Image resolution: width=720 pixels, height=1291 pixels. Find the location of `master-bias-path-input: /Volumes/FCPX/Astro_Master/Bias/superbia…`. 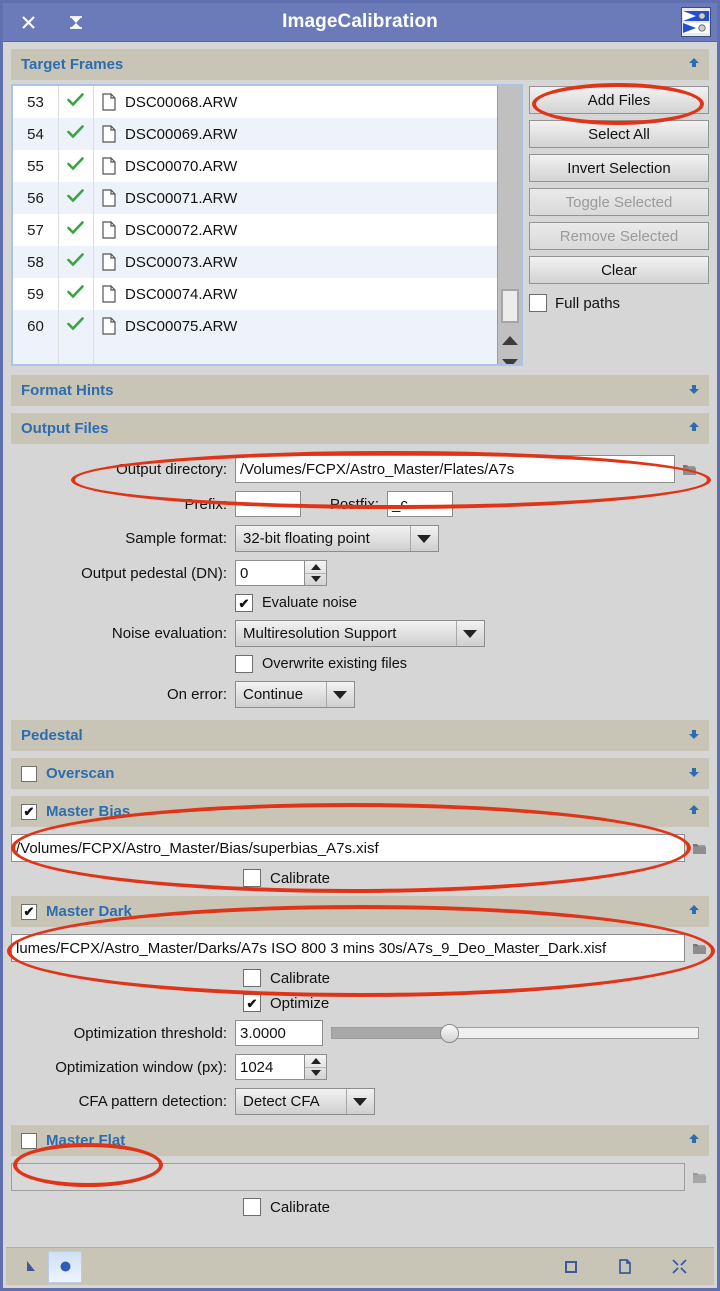

master-bias-path-input: /Volumes/FCPX/Astro_Master/Bias/superbia… is located at coordinates (348, 848).